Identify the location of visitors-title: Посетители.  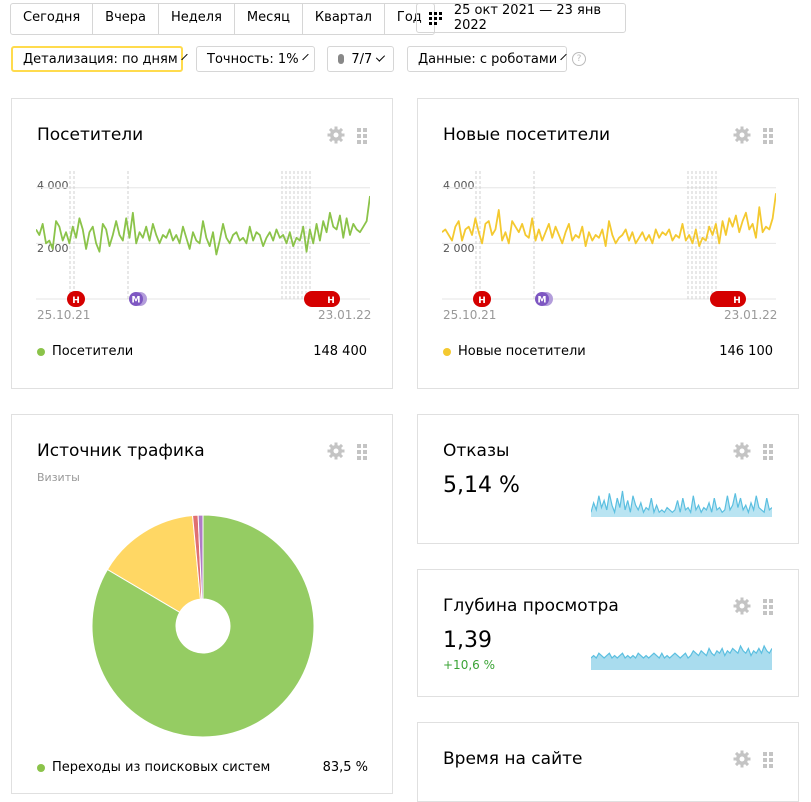
(90, 135).